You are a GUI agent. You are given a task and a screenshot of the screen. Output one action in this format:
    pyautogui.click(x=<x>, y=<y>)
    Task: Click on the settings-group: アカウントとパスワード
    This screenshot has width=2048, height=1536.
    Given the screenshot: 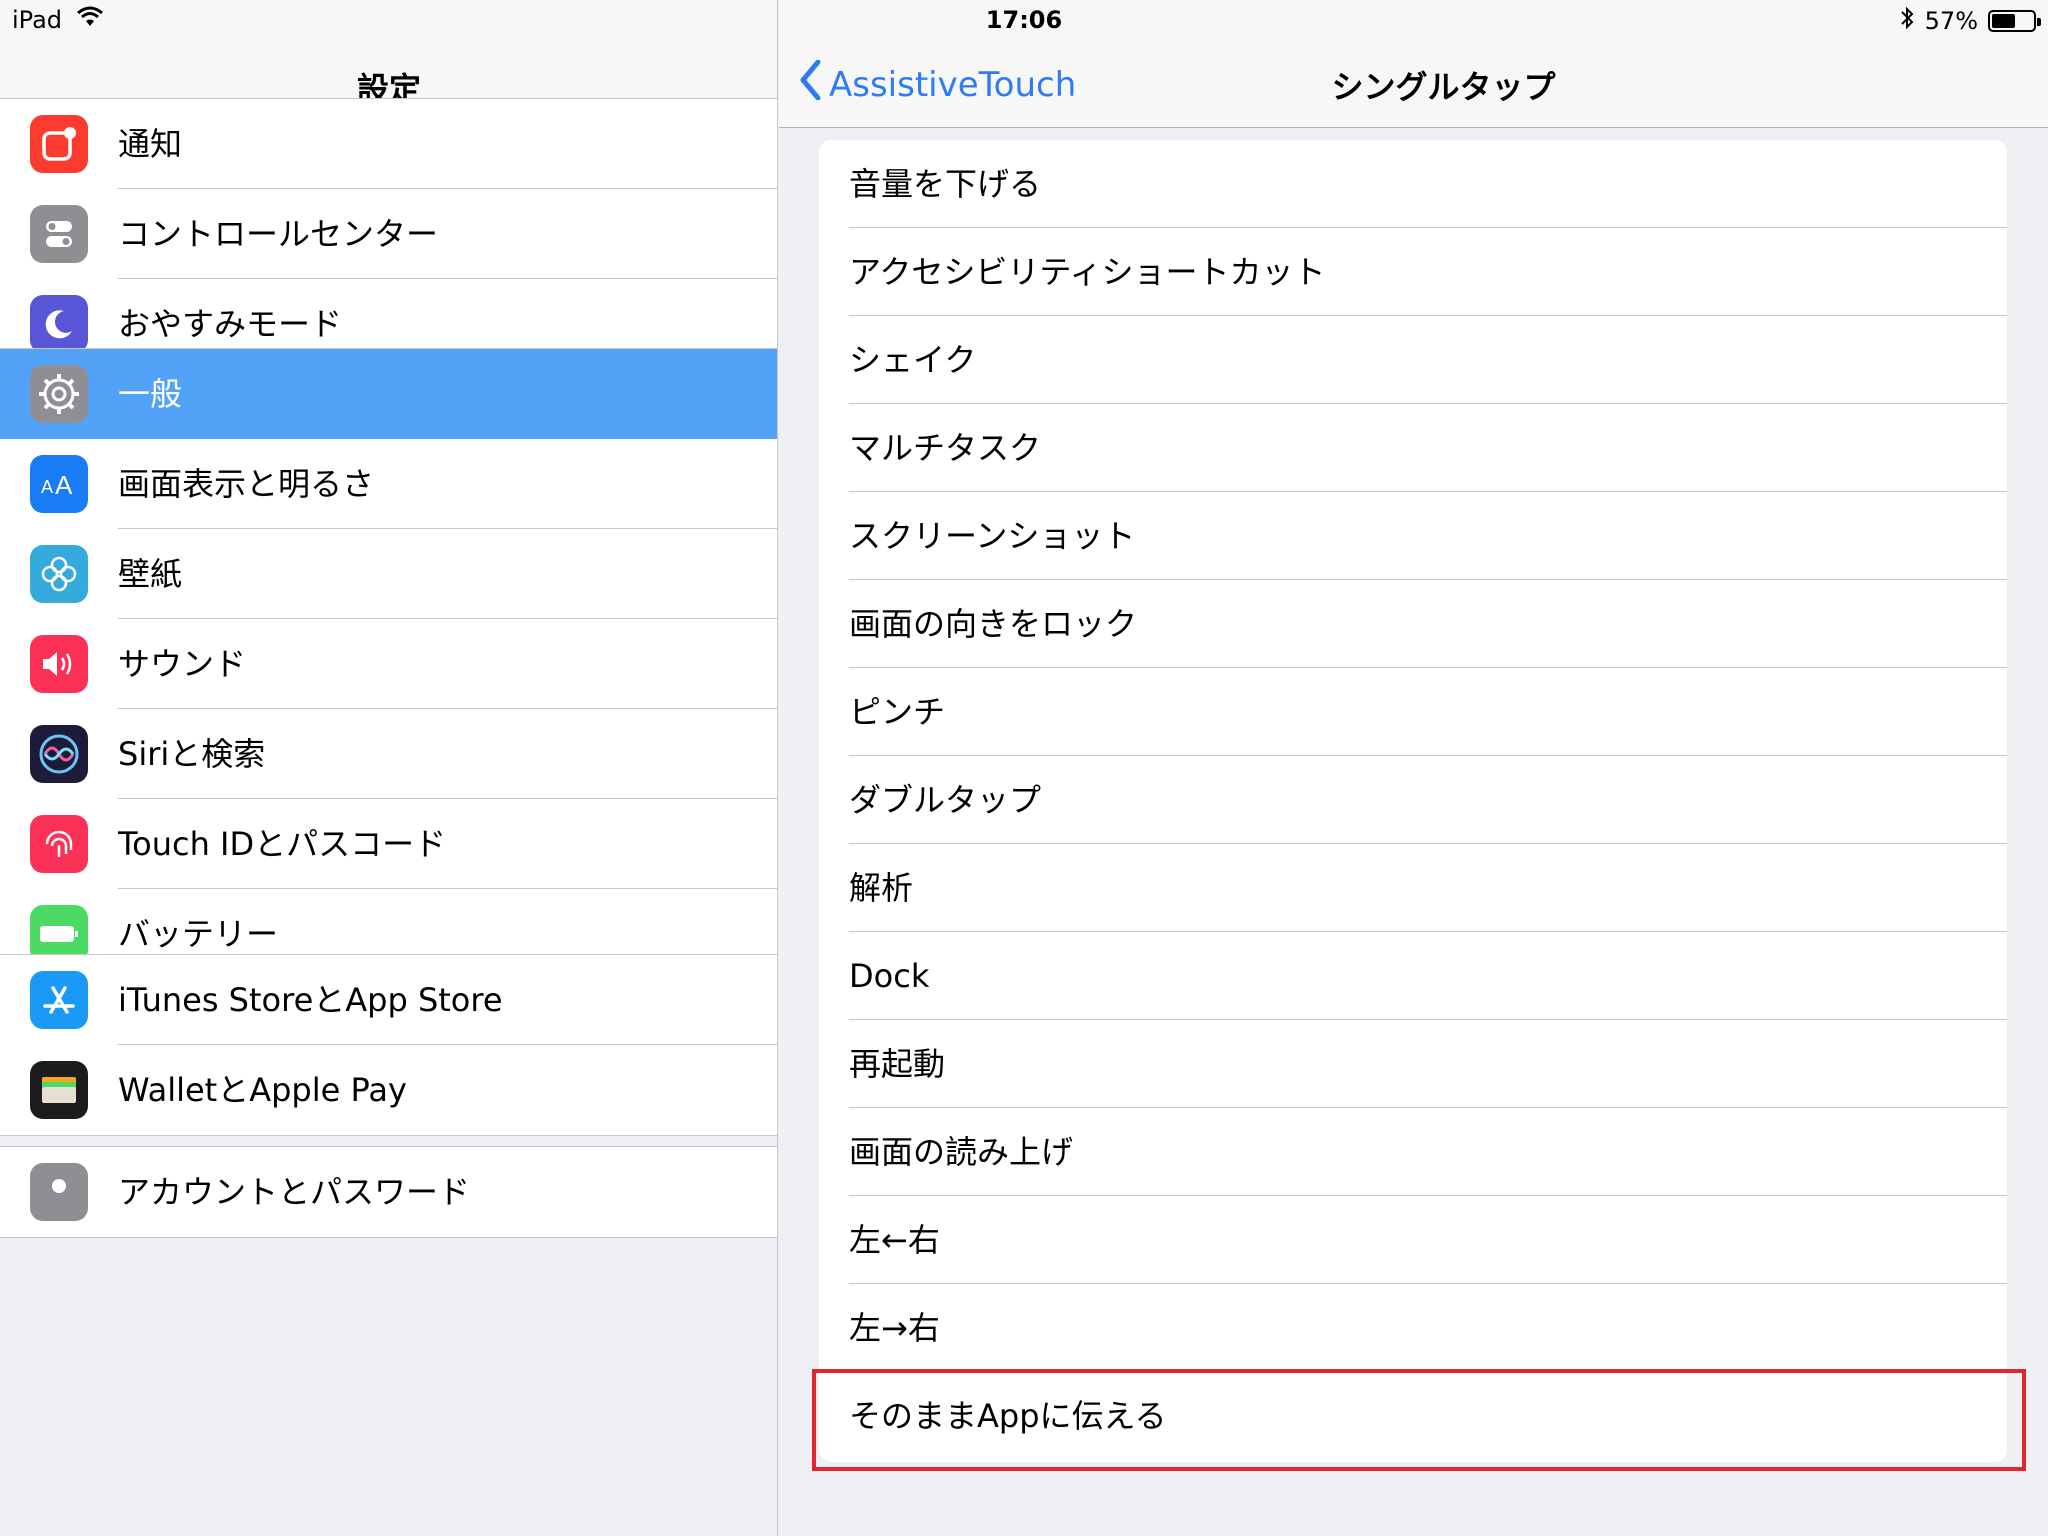 What is the action you would take?
    pyautogui.click(x=388, y=1192)
    